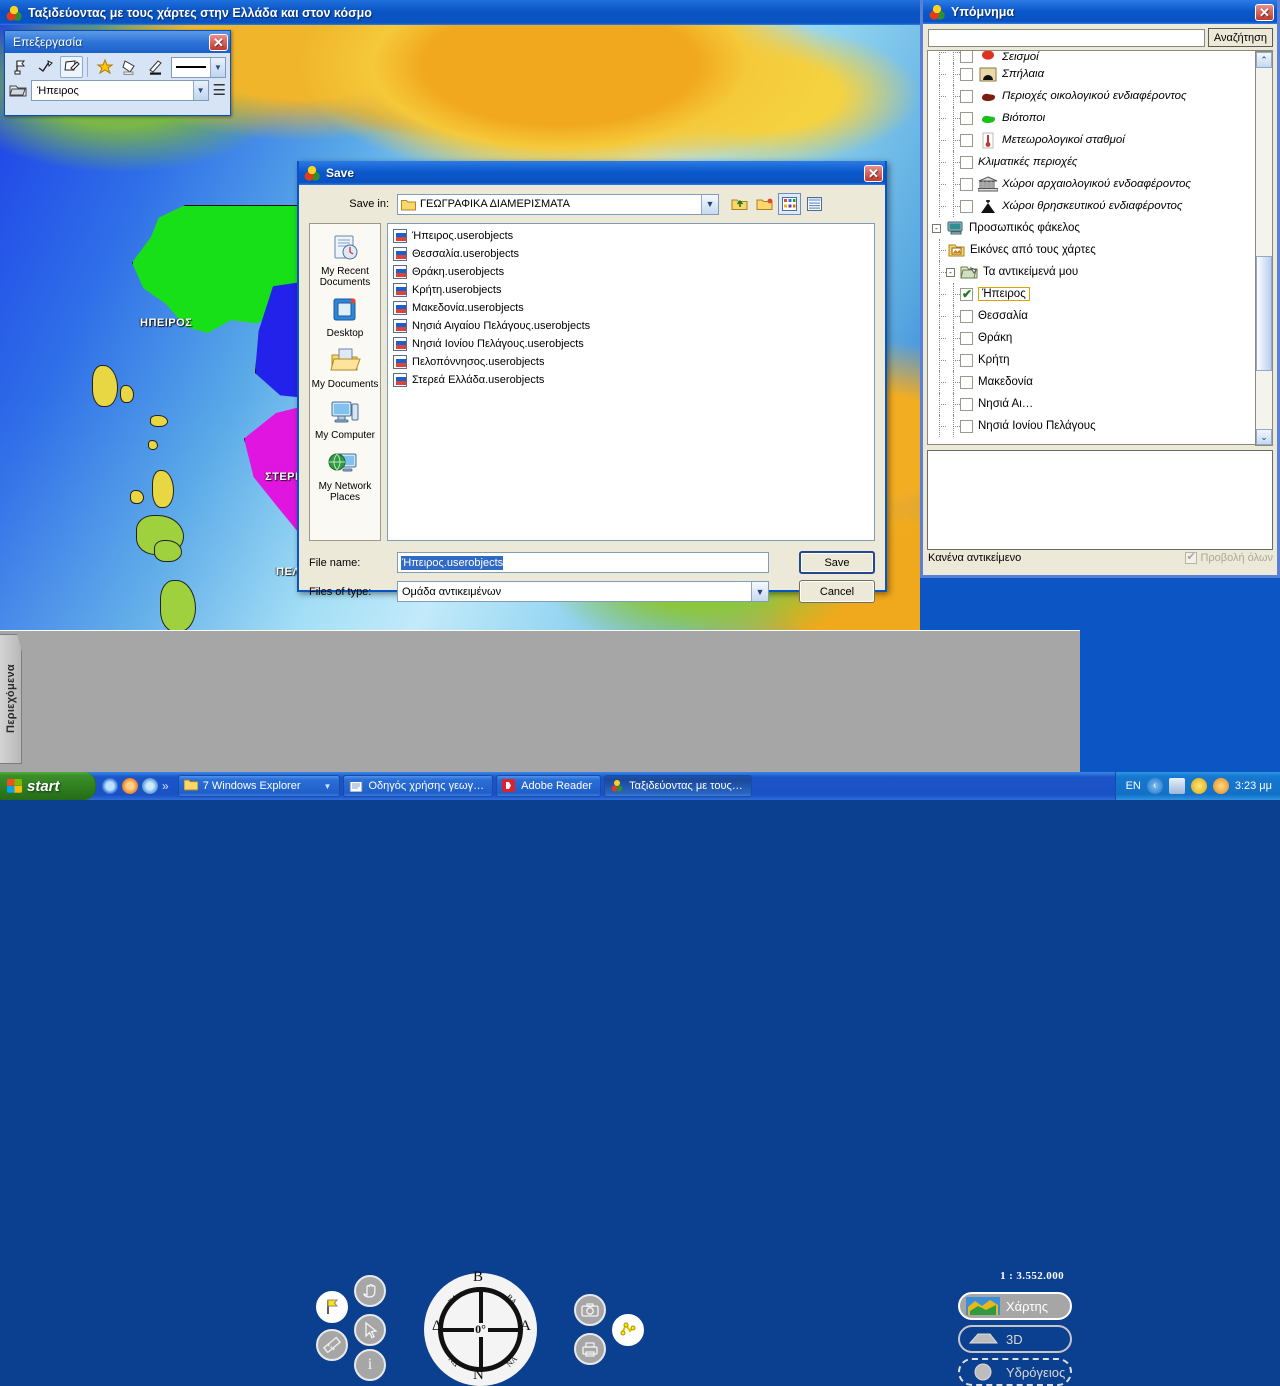 The width and height of the screenshot is (1280, 1386). I want to click on flag-tool-button, so click(332, 1307).